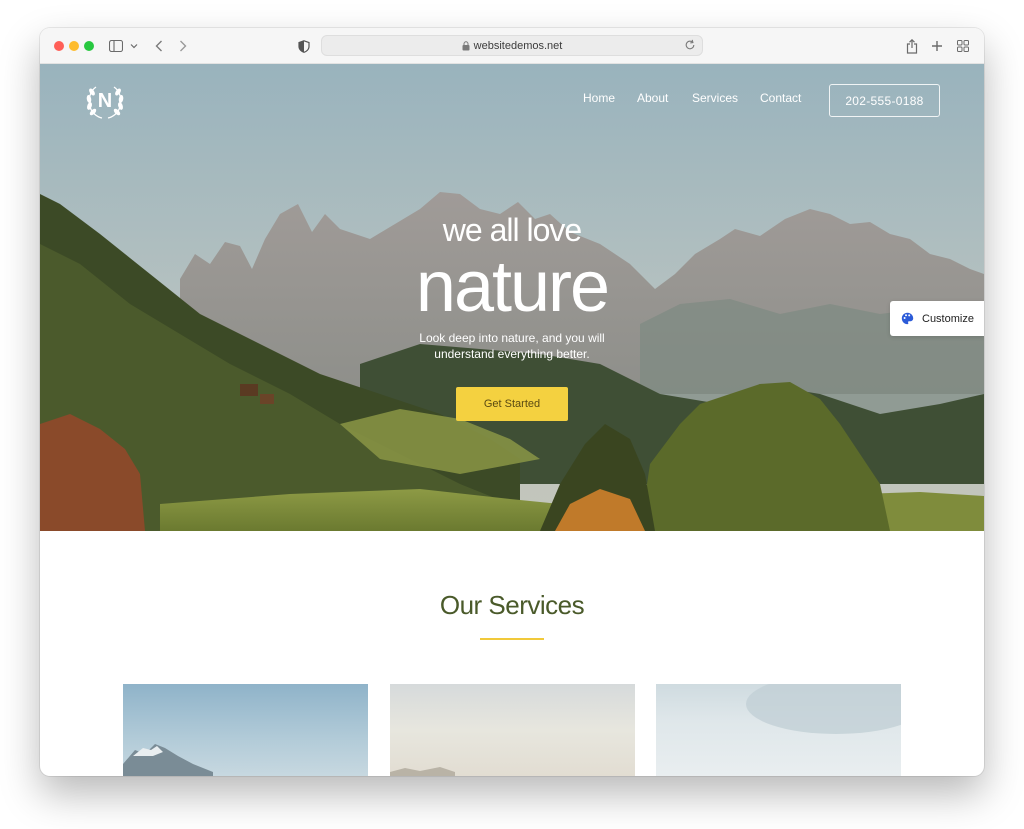 The image size is (1024, 829). What do you see at coordinates (823, 709) in the screenshot?
I see `sky-image` at bounding box center [823, 709].